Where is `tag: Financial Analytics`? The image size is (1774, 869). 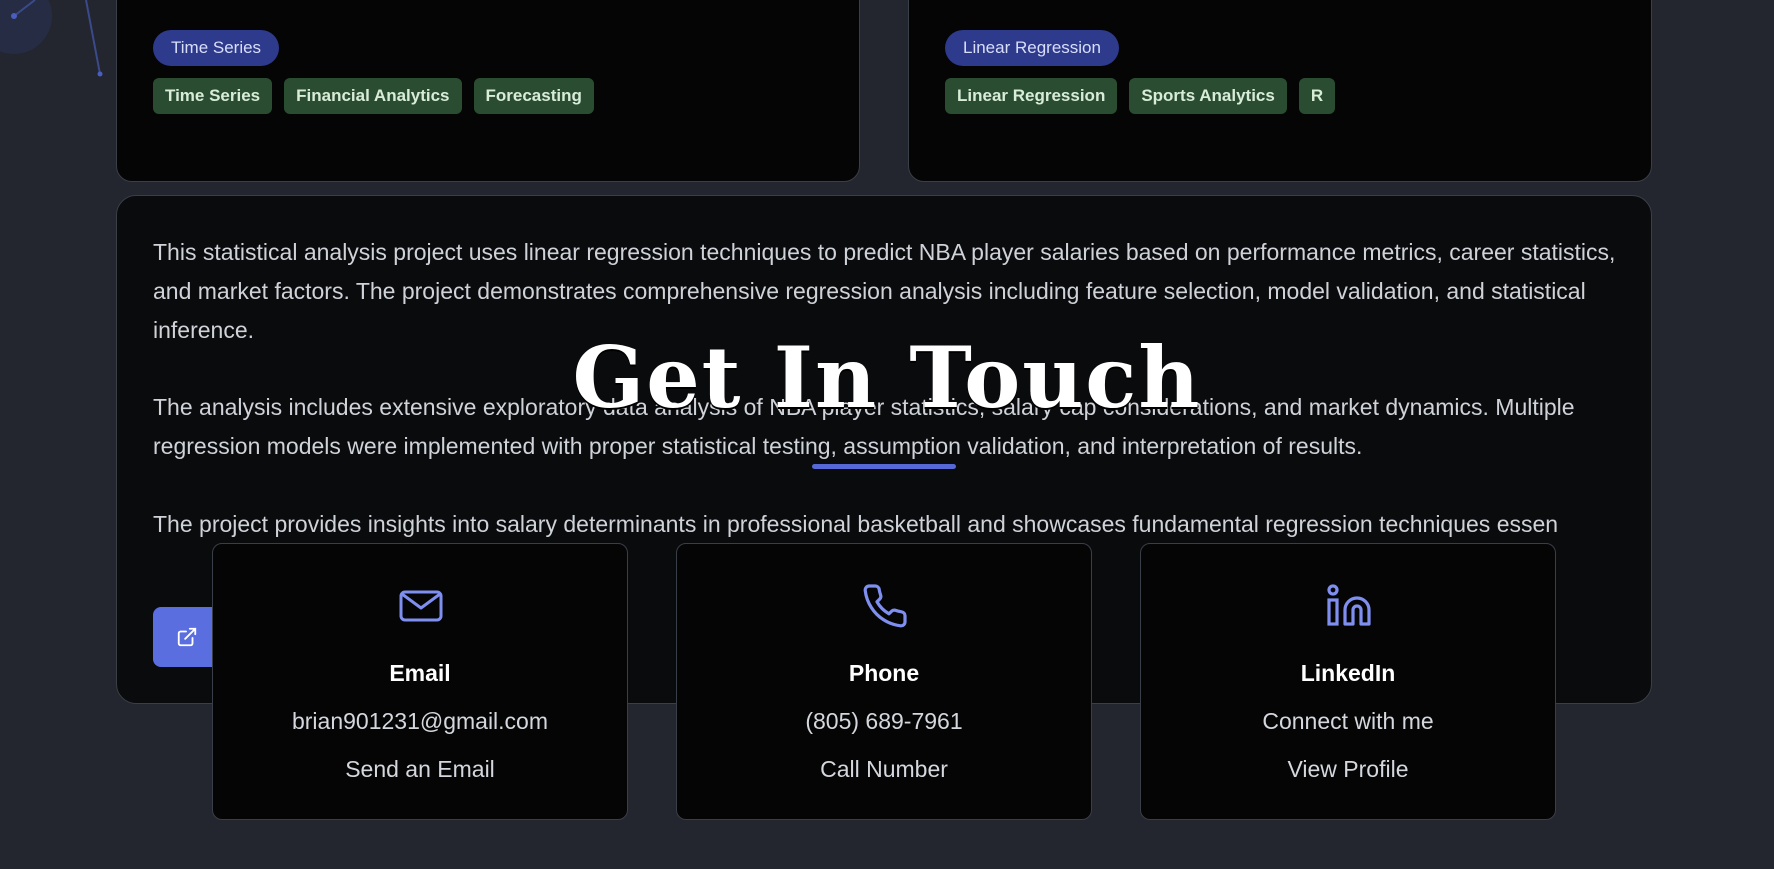
tag: Financial Analytics is located at coordinates (373, 96).